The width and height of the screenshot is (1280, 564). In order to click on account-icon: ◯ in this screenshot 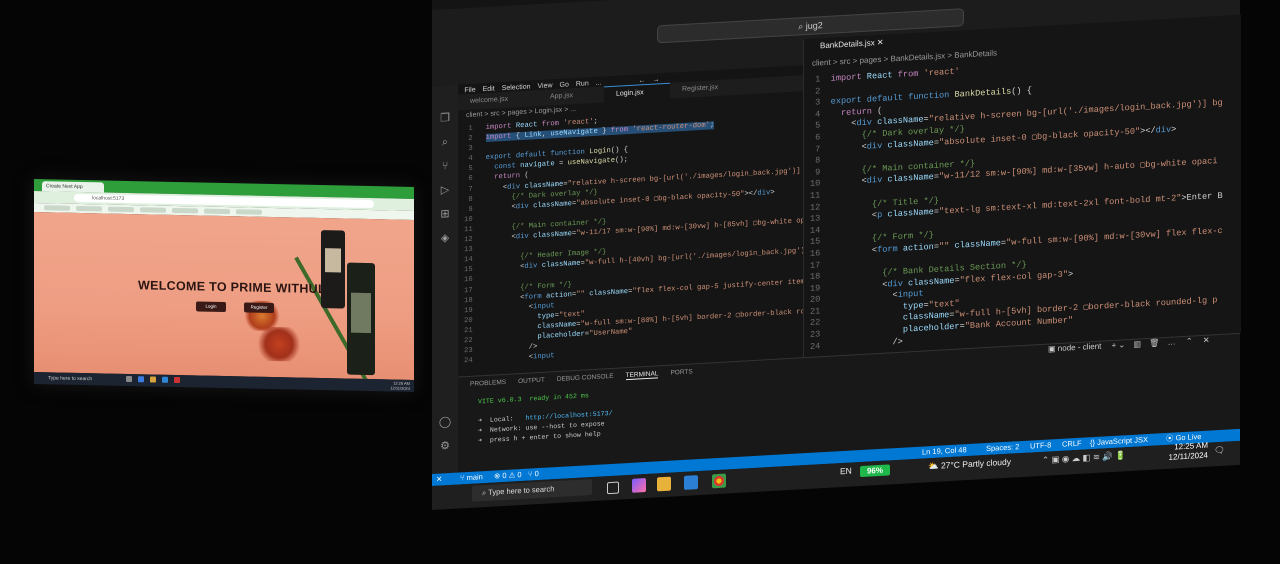, I will do `click(445, 422)`.